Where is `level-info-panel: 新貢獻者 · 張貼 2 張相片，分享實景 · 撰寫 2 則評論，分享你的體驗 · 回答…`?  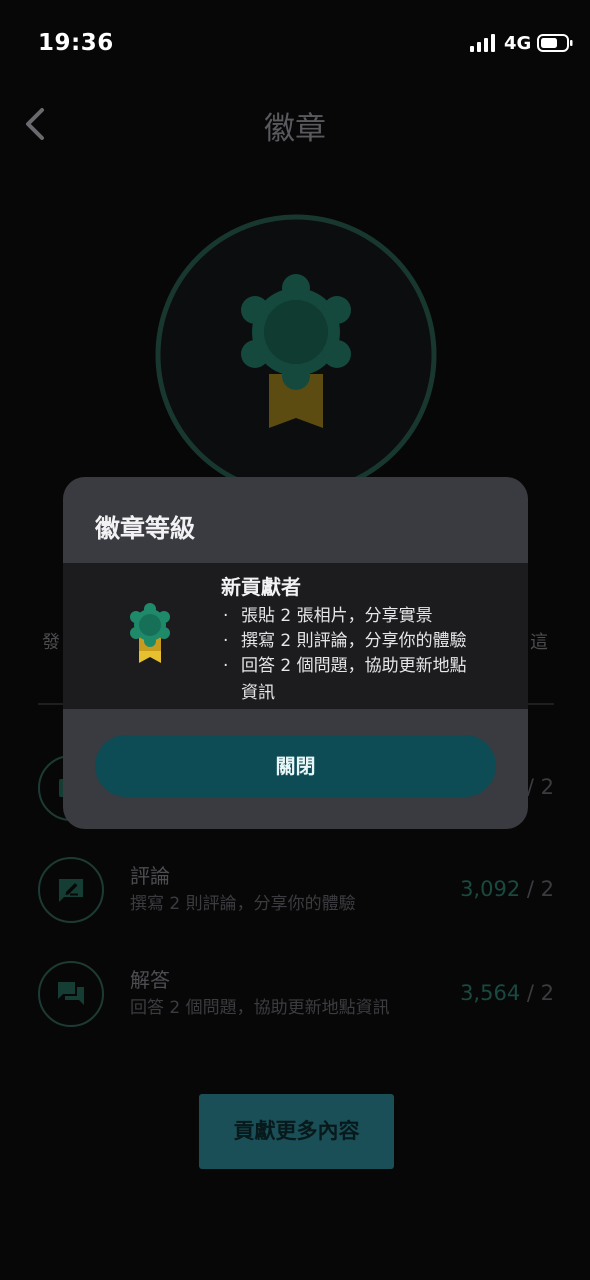 level-info-panel: 新貢獻者 · 張貼 2 張相片，分享實景 · 撰寫 2 則評論，分享你的體驗 · 回答… is located at coordinates (295, 636).